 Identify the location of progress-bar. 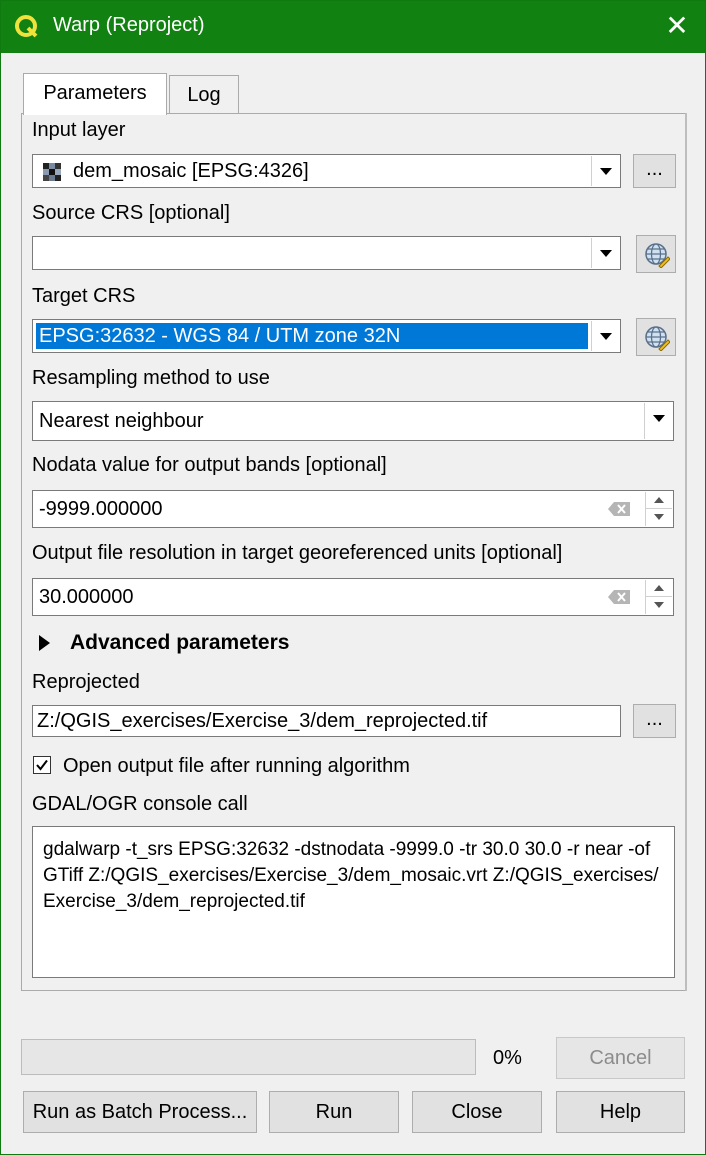
(248, 1057).